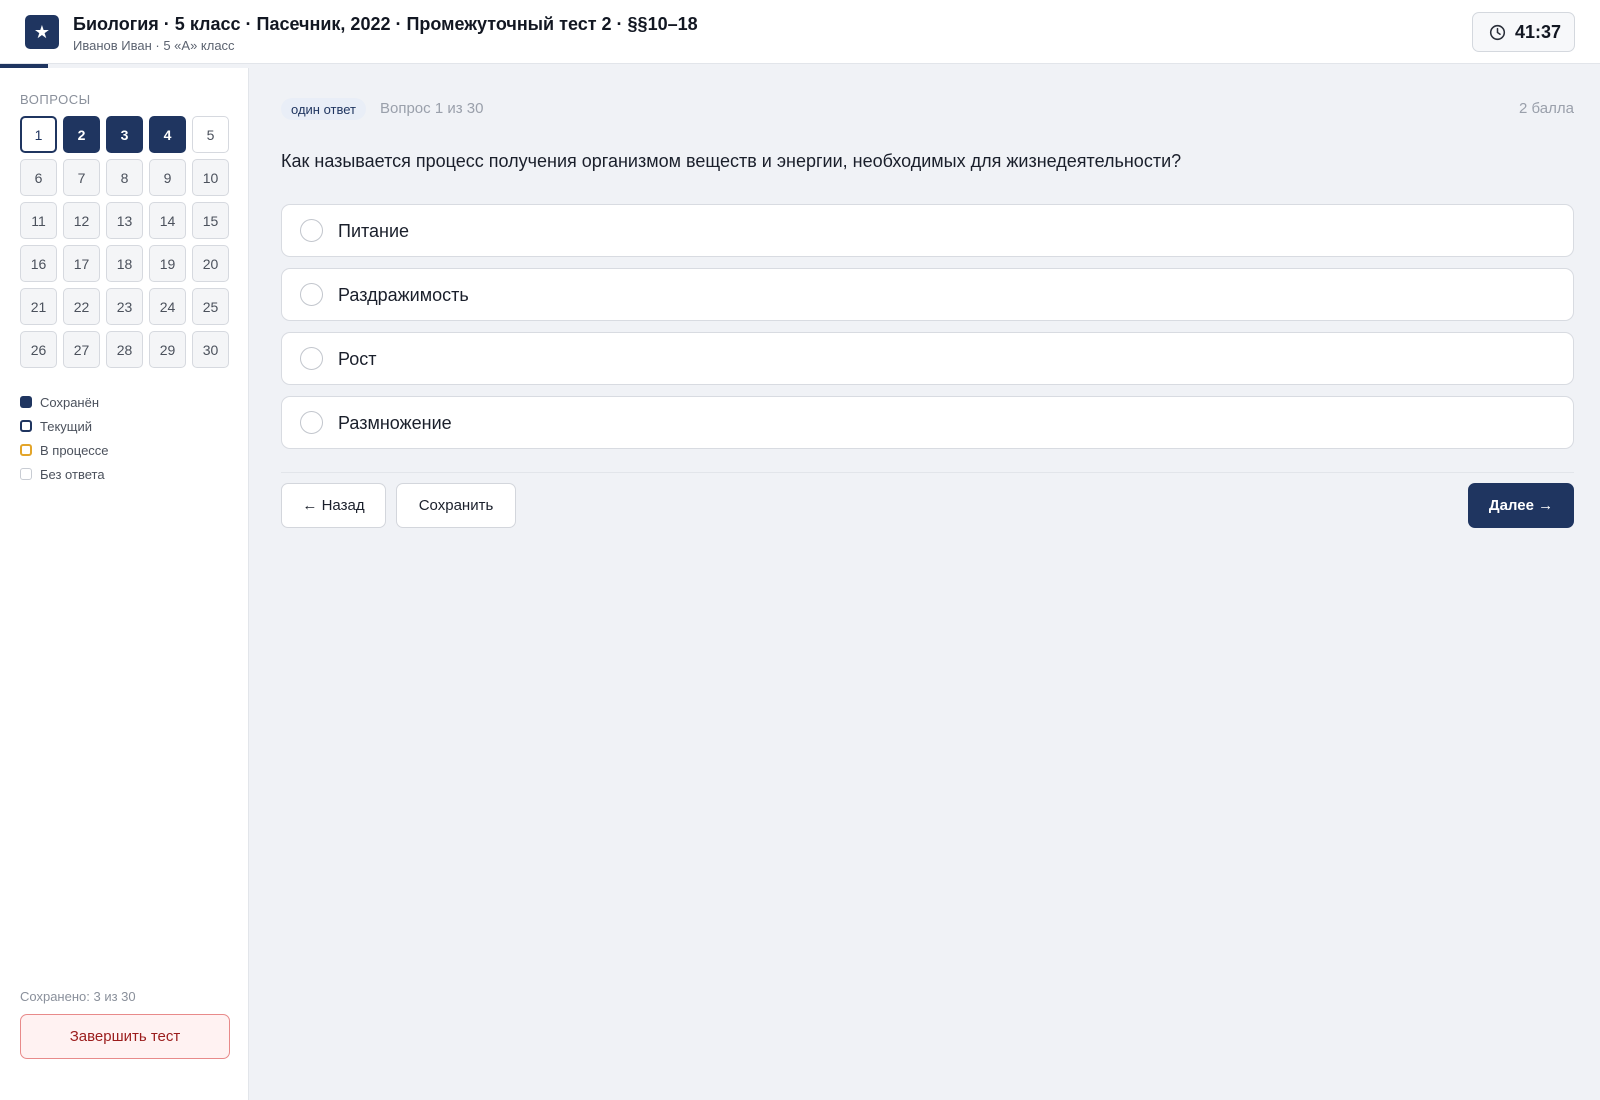  What do you see at coordinates (210, 349) in the screenshot?
I see `question-nav-30: 30` at bounding box center [210, 349].